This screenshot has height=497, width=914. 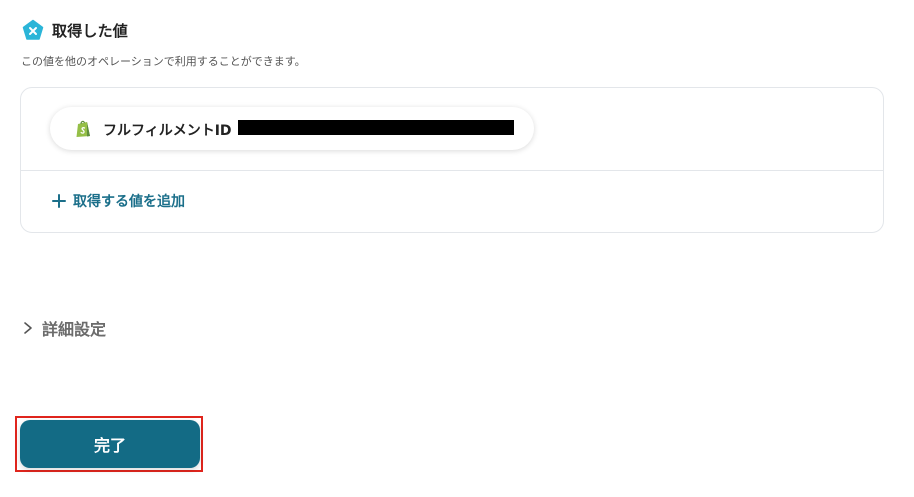 What do you see at coordinates (59, 201) in the screenshot?
I see `plus-icon` at bounding box center [59, 201].